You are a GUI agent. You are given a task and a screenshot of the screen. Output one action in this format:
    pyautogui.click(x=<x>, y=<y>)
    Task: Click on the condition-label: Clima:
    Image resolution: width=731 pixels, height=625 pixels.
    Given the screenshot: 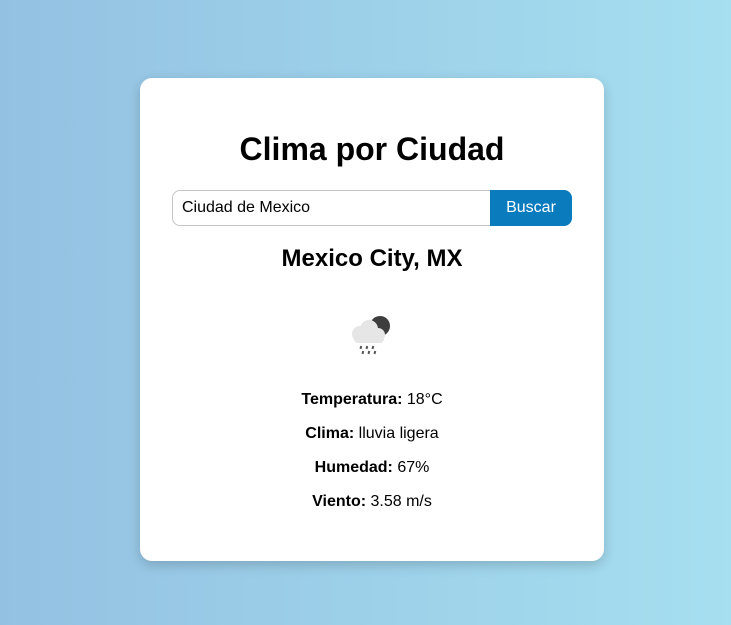 What is the action you would take?
    pyautogui.click(x=330, y=433)
    